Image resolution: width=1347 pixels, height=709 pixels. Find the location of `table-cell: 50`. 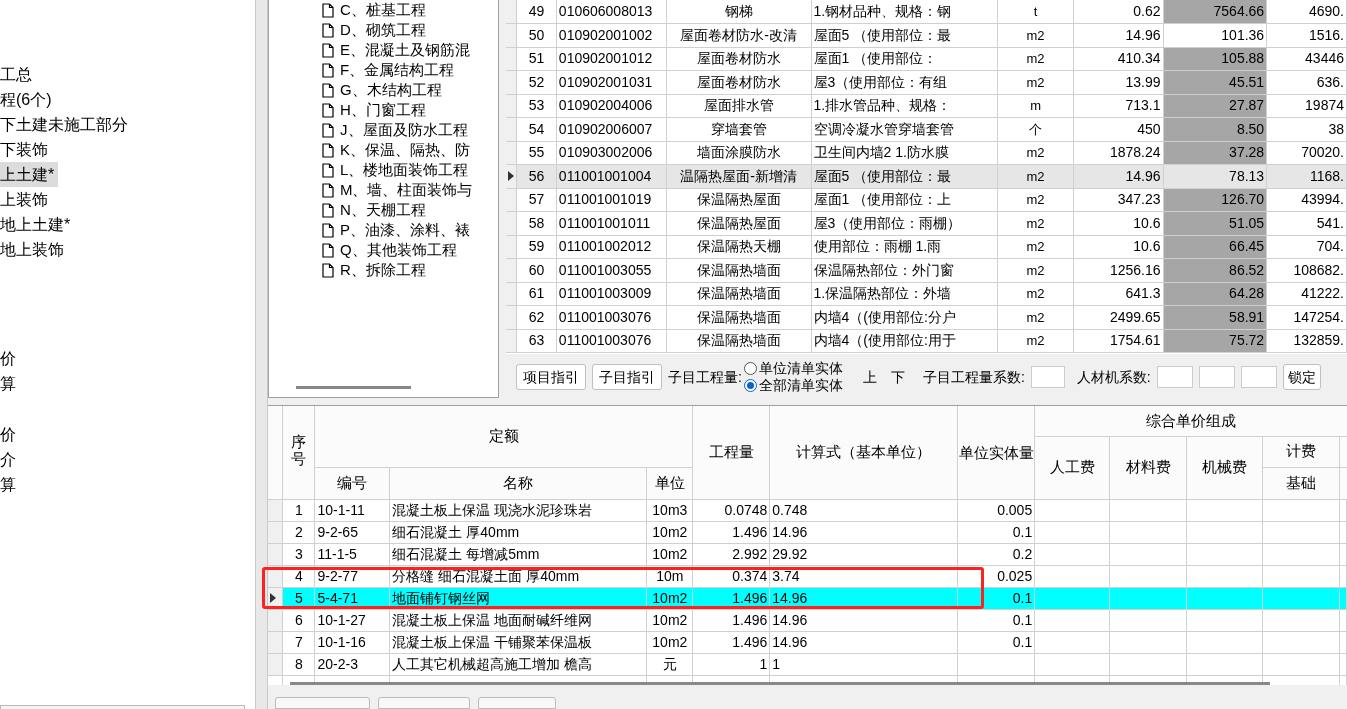

table-cell: 50 is located at coordinates (536, 35).